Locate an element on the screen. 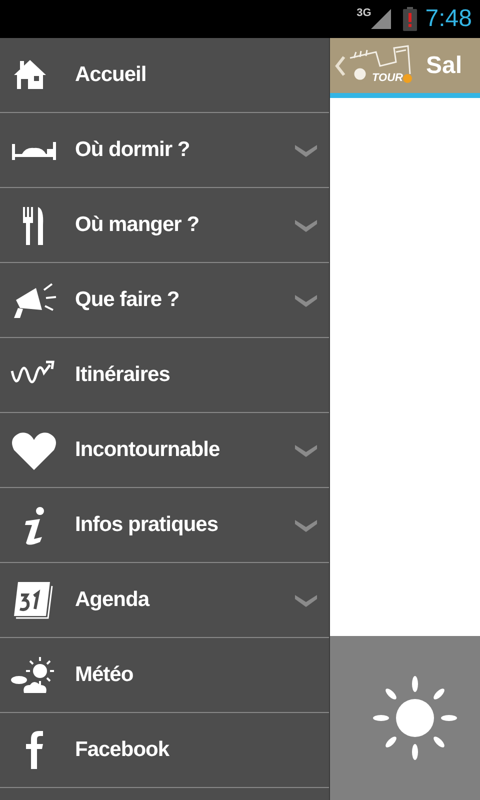 This screenshot has height=800, width=480. sun-icon is located at coordinates (415, 718).